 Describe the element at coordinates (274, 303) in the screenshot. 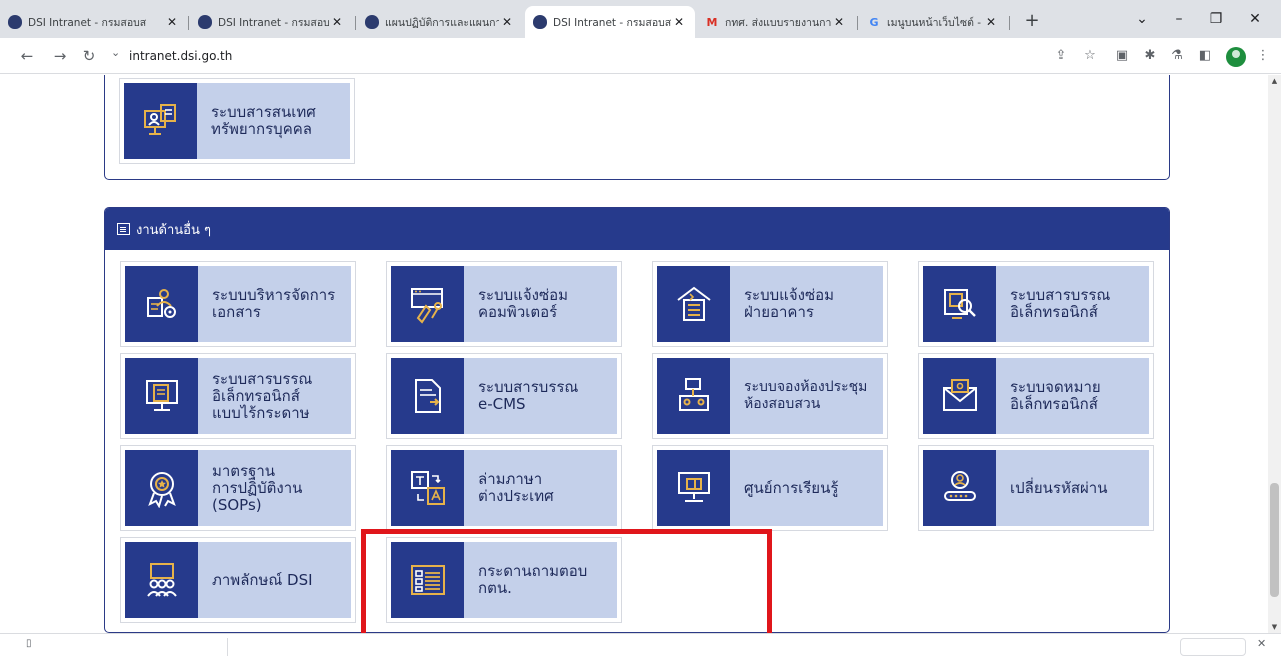

I see `tile-label: ระบบบริหารจัดการ เอกสาร` at that location.